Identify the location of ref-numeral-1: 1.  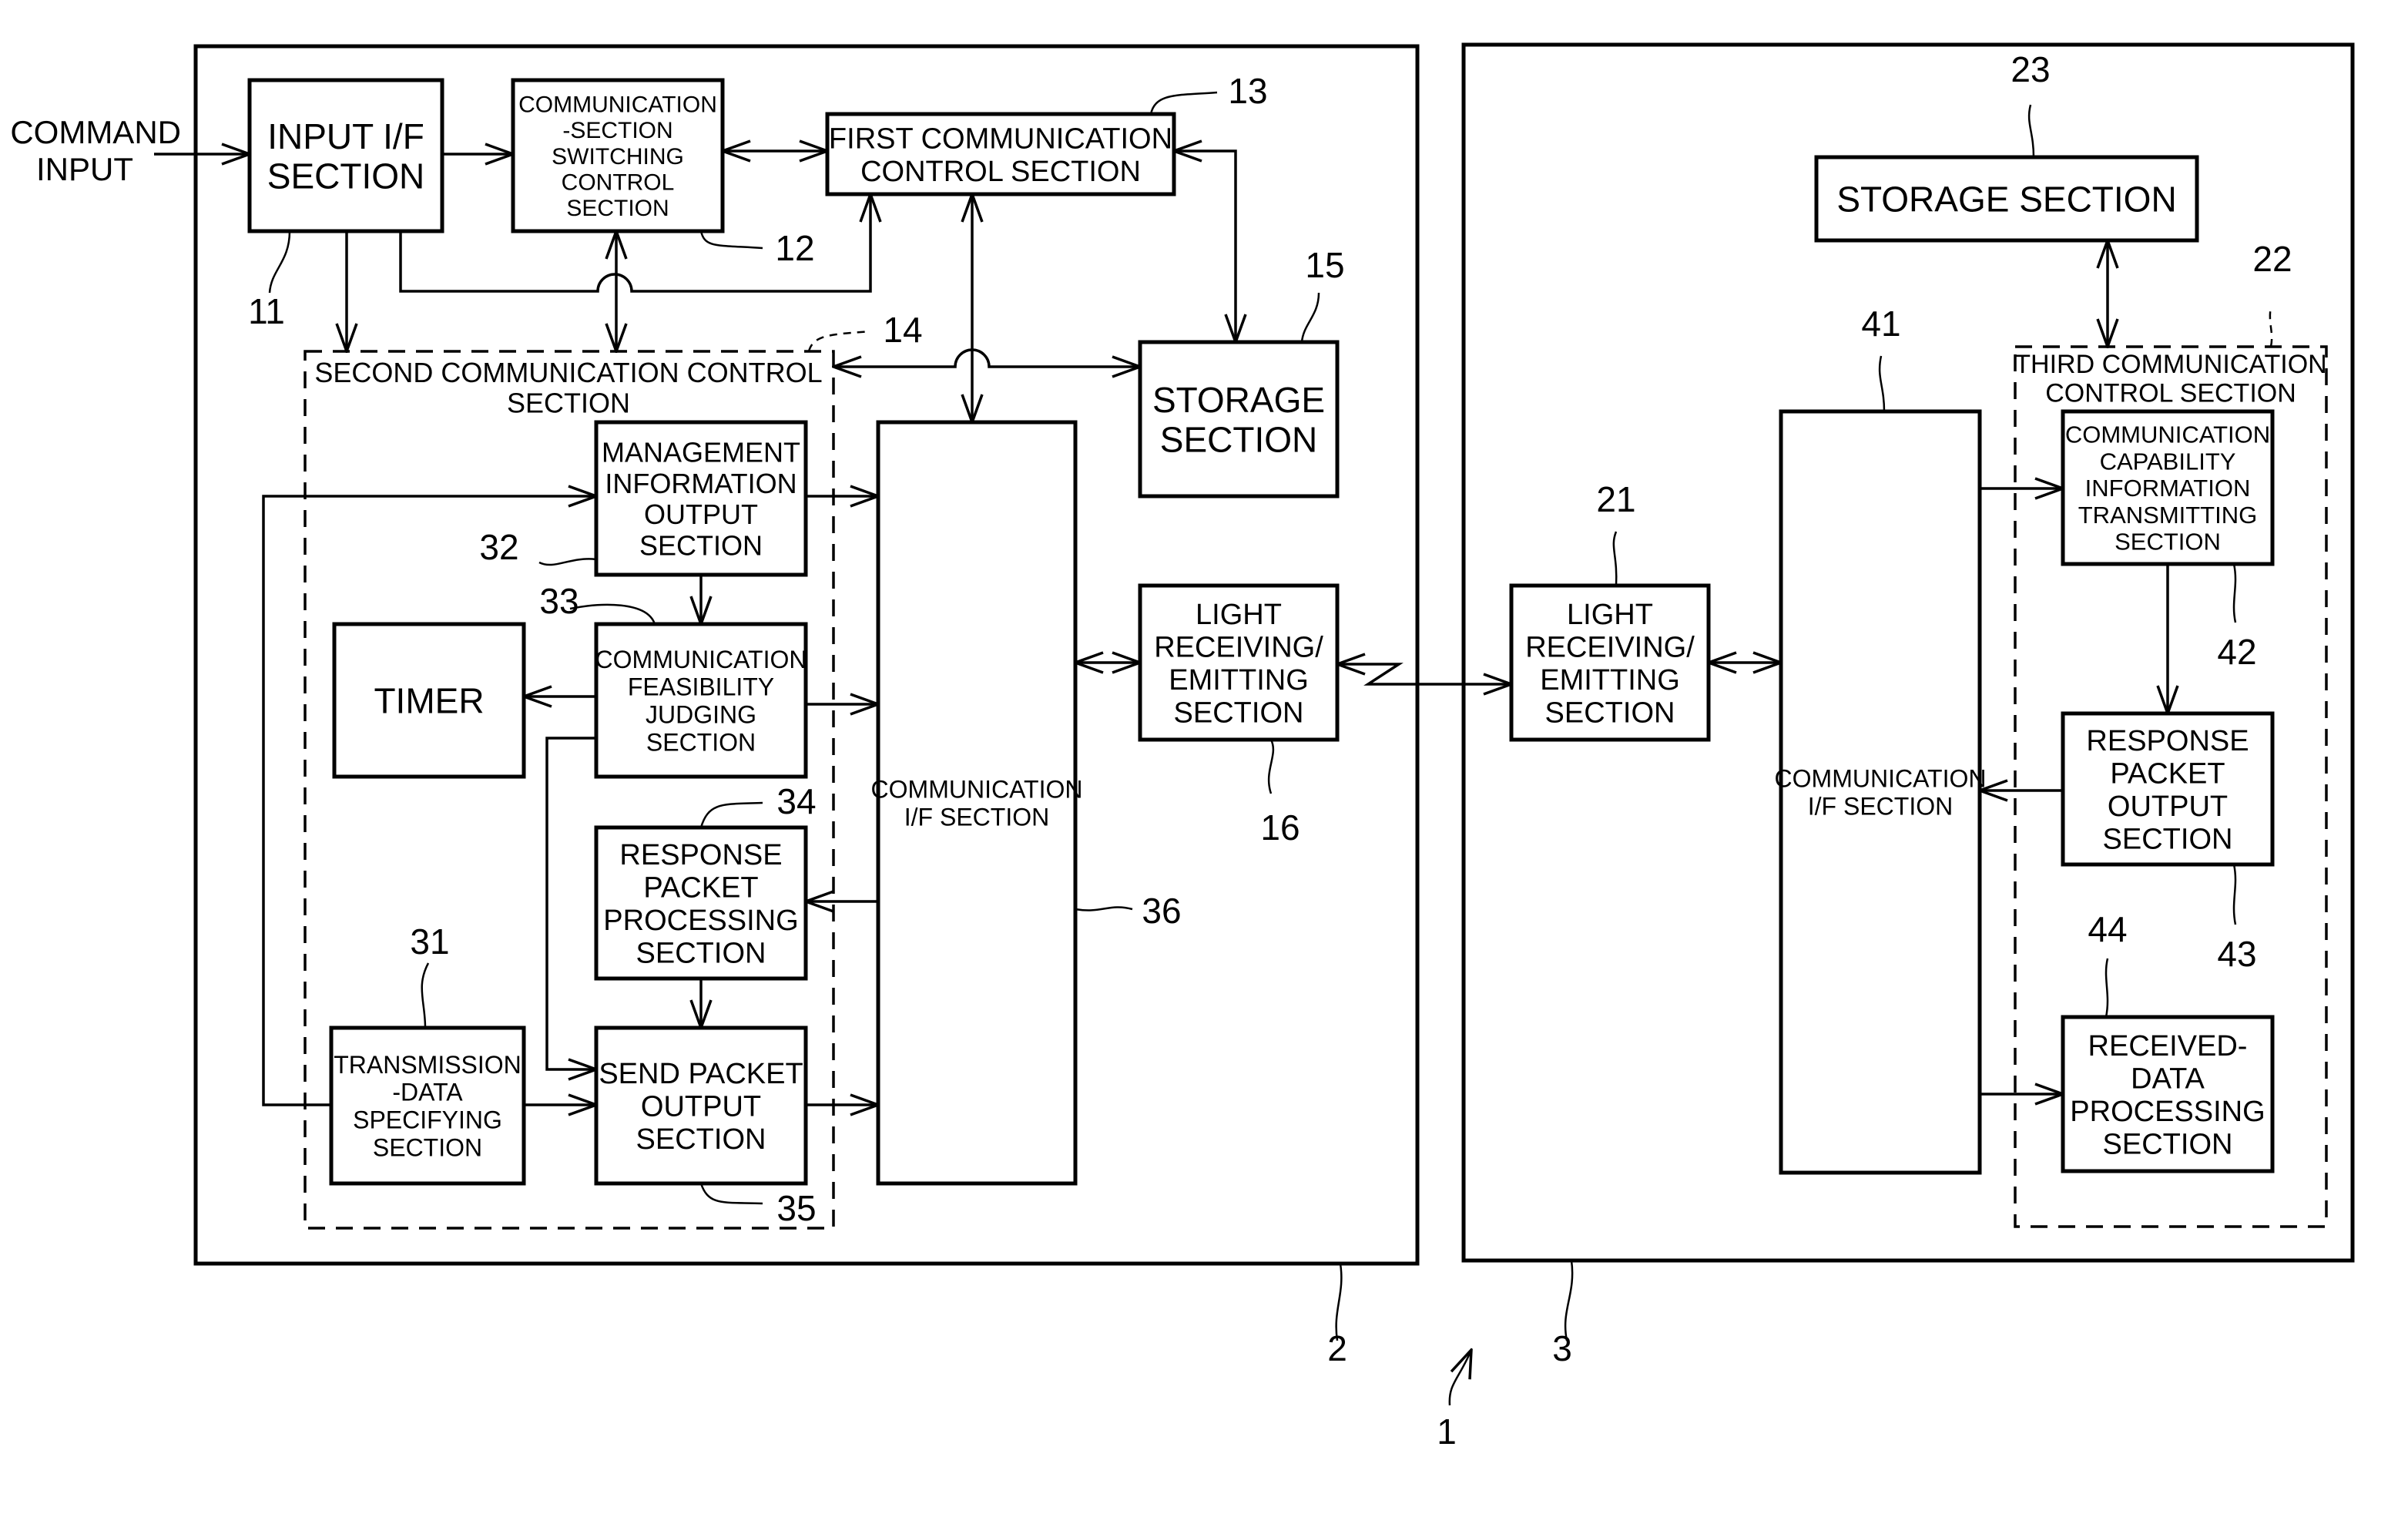
(1447, 1432).